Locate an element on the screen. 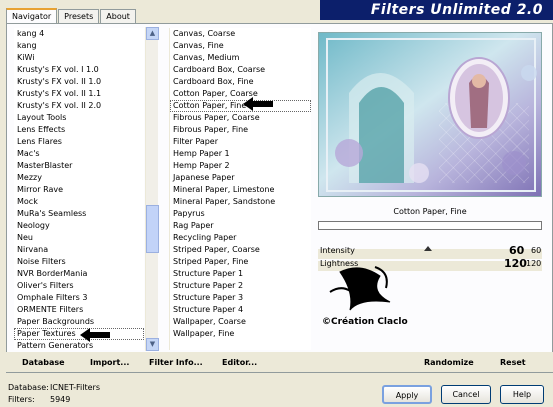 The image size is (553, 407). category-list-item: Neu is located at coordinates (79, 238).